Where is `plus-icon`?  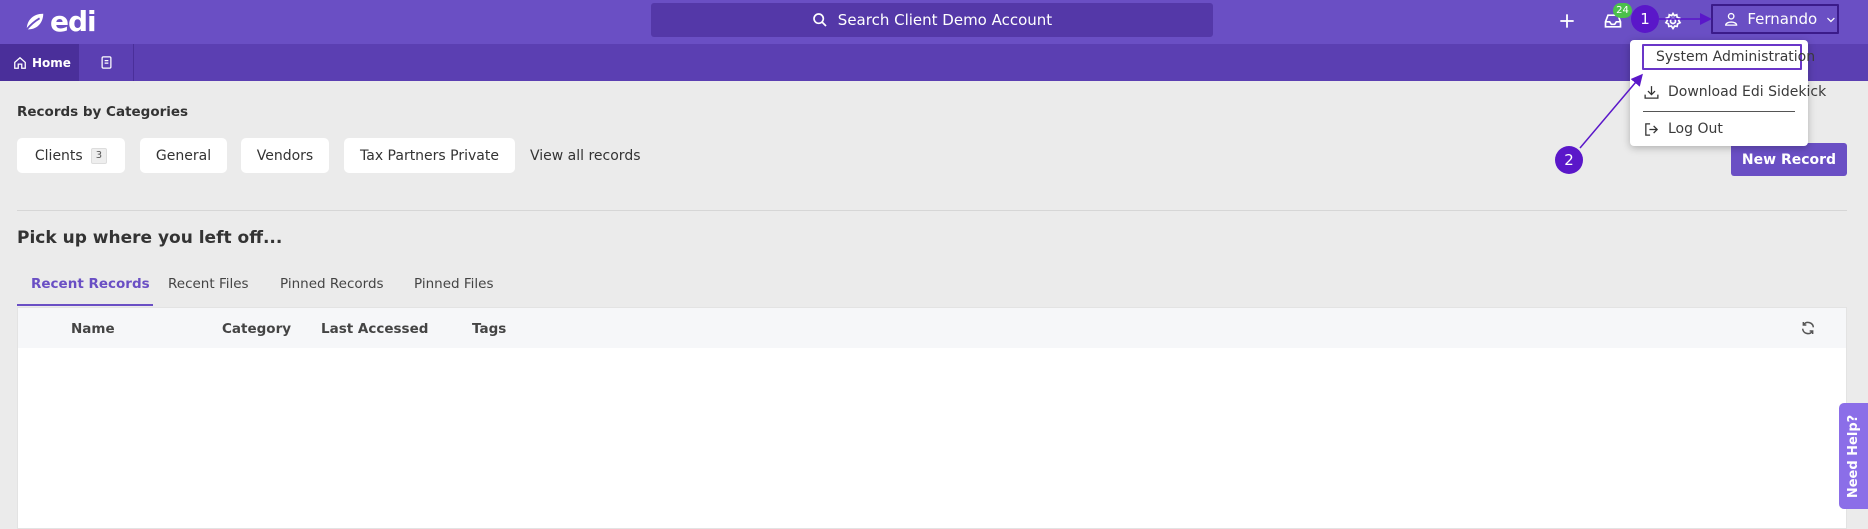
plus-icon is located at coordinates (1567, 21).